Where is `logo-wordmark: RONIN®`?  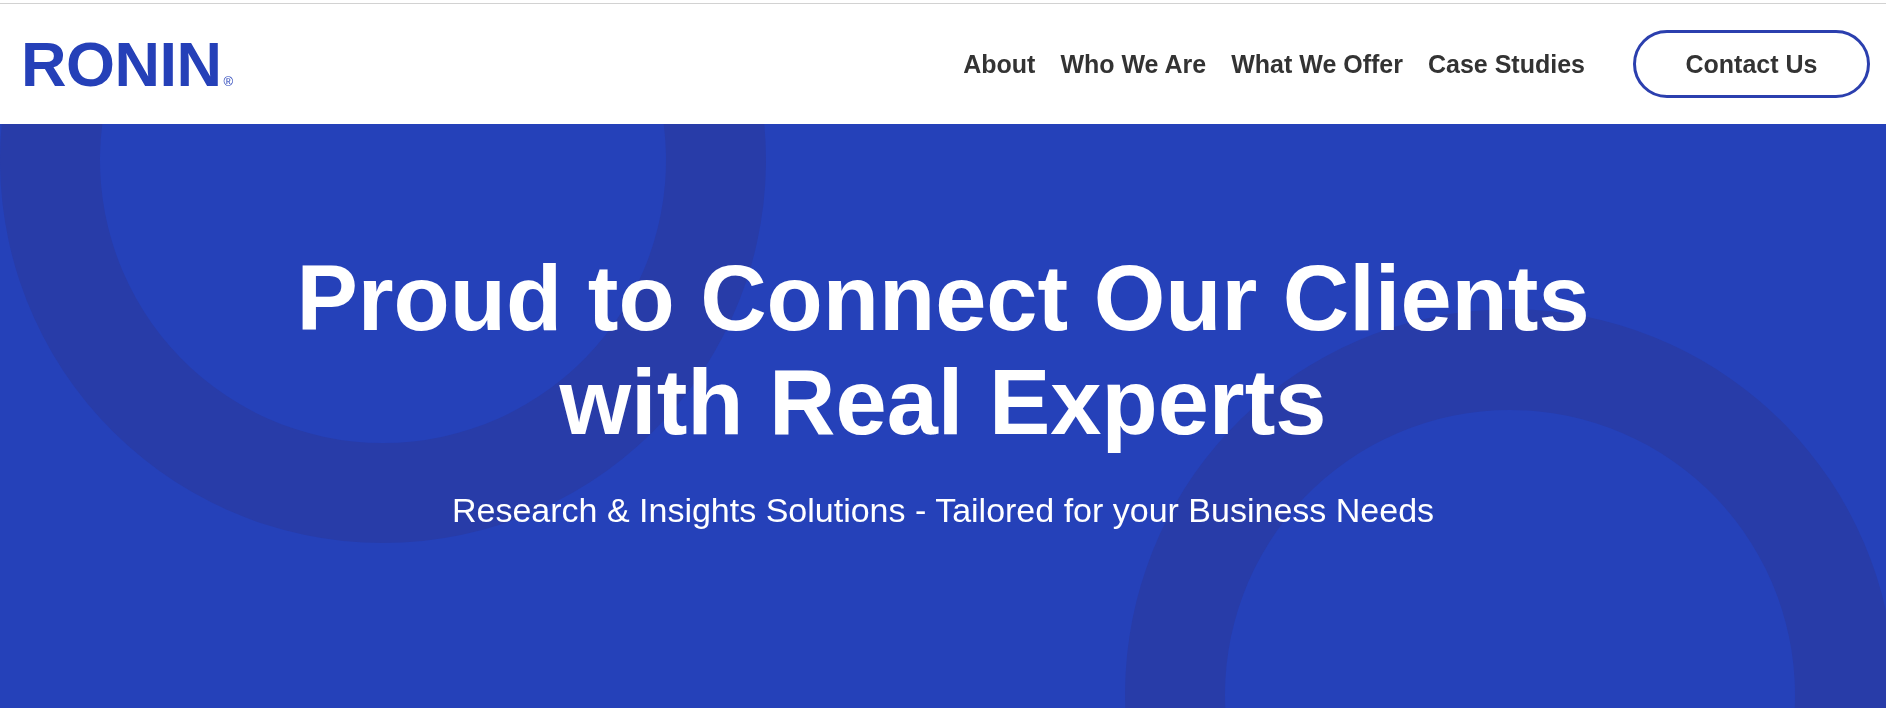 logo-wordmark: RONIN® is located at coordinates (127, 64).